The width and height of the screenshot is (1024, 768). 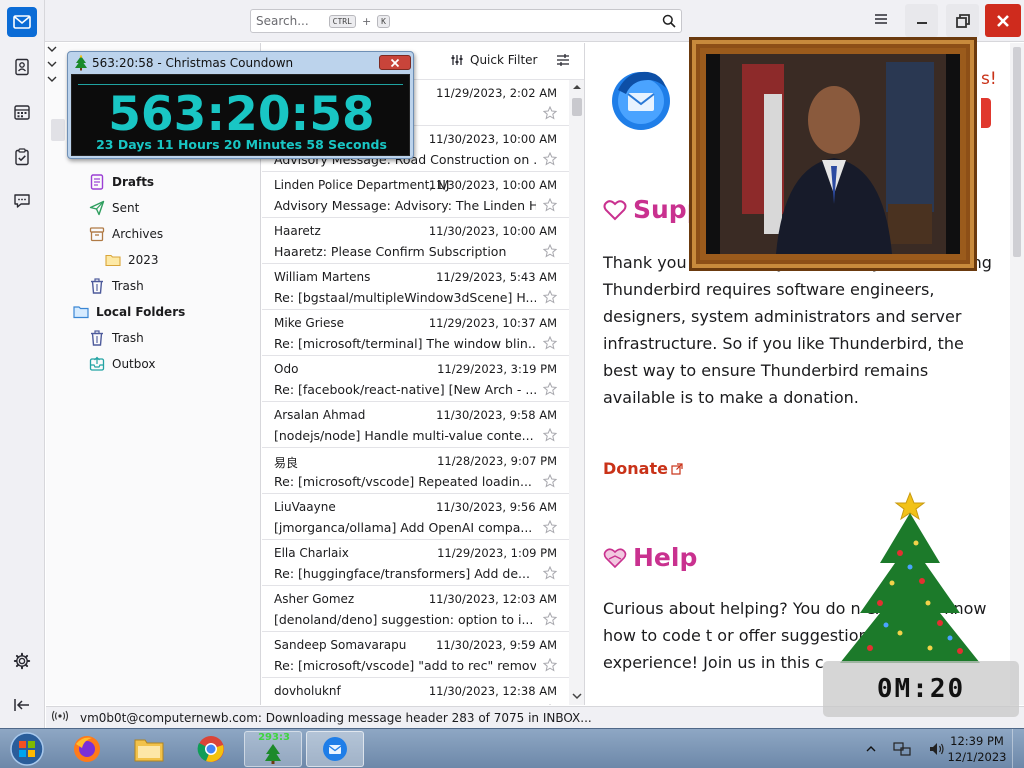 What do you see at coordinates (650, 557) in the screenshot?
I see `help-heading: Help` at bounding box center [650, 557].